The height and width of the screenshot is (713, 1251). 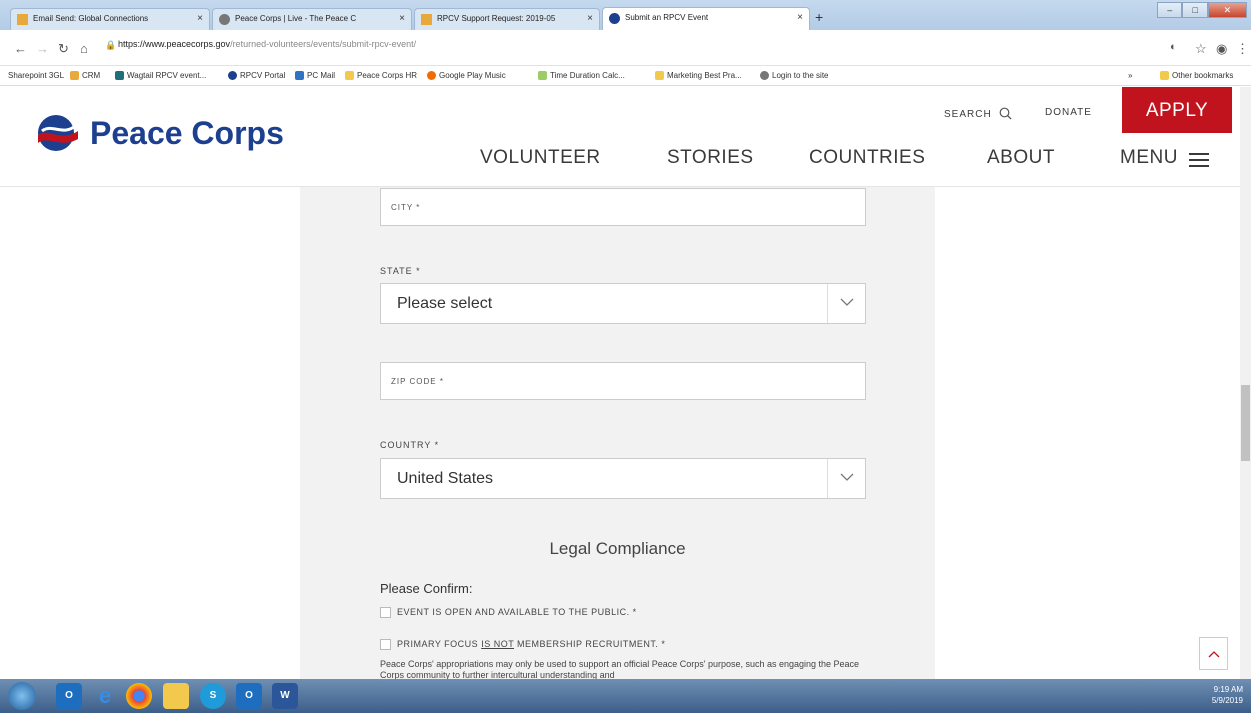 What do you see at coordinates (139, 696) in the screenshot?
I see `chrome-icon` at bounding box center [139, 696].